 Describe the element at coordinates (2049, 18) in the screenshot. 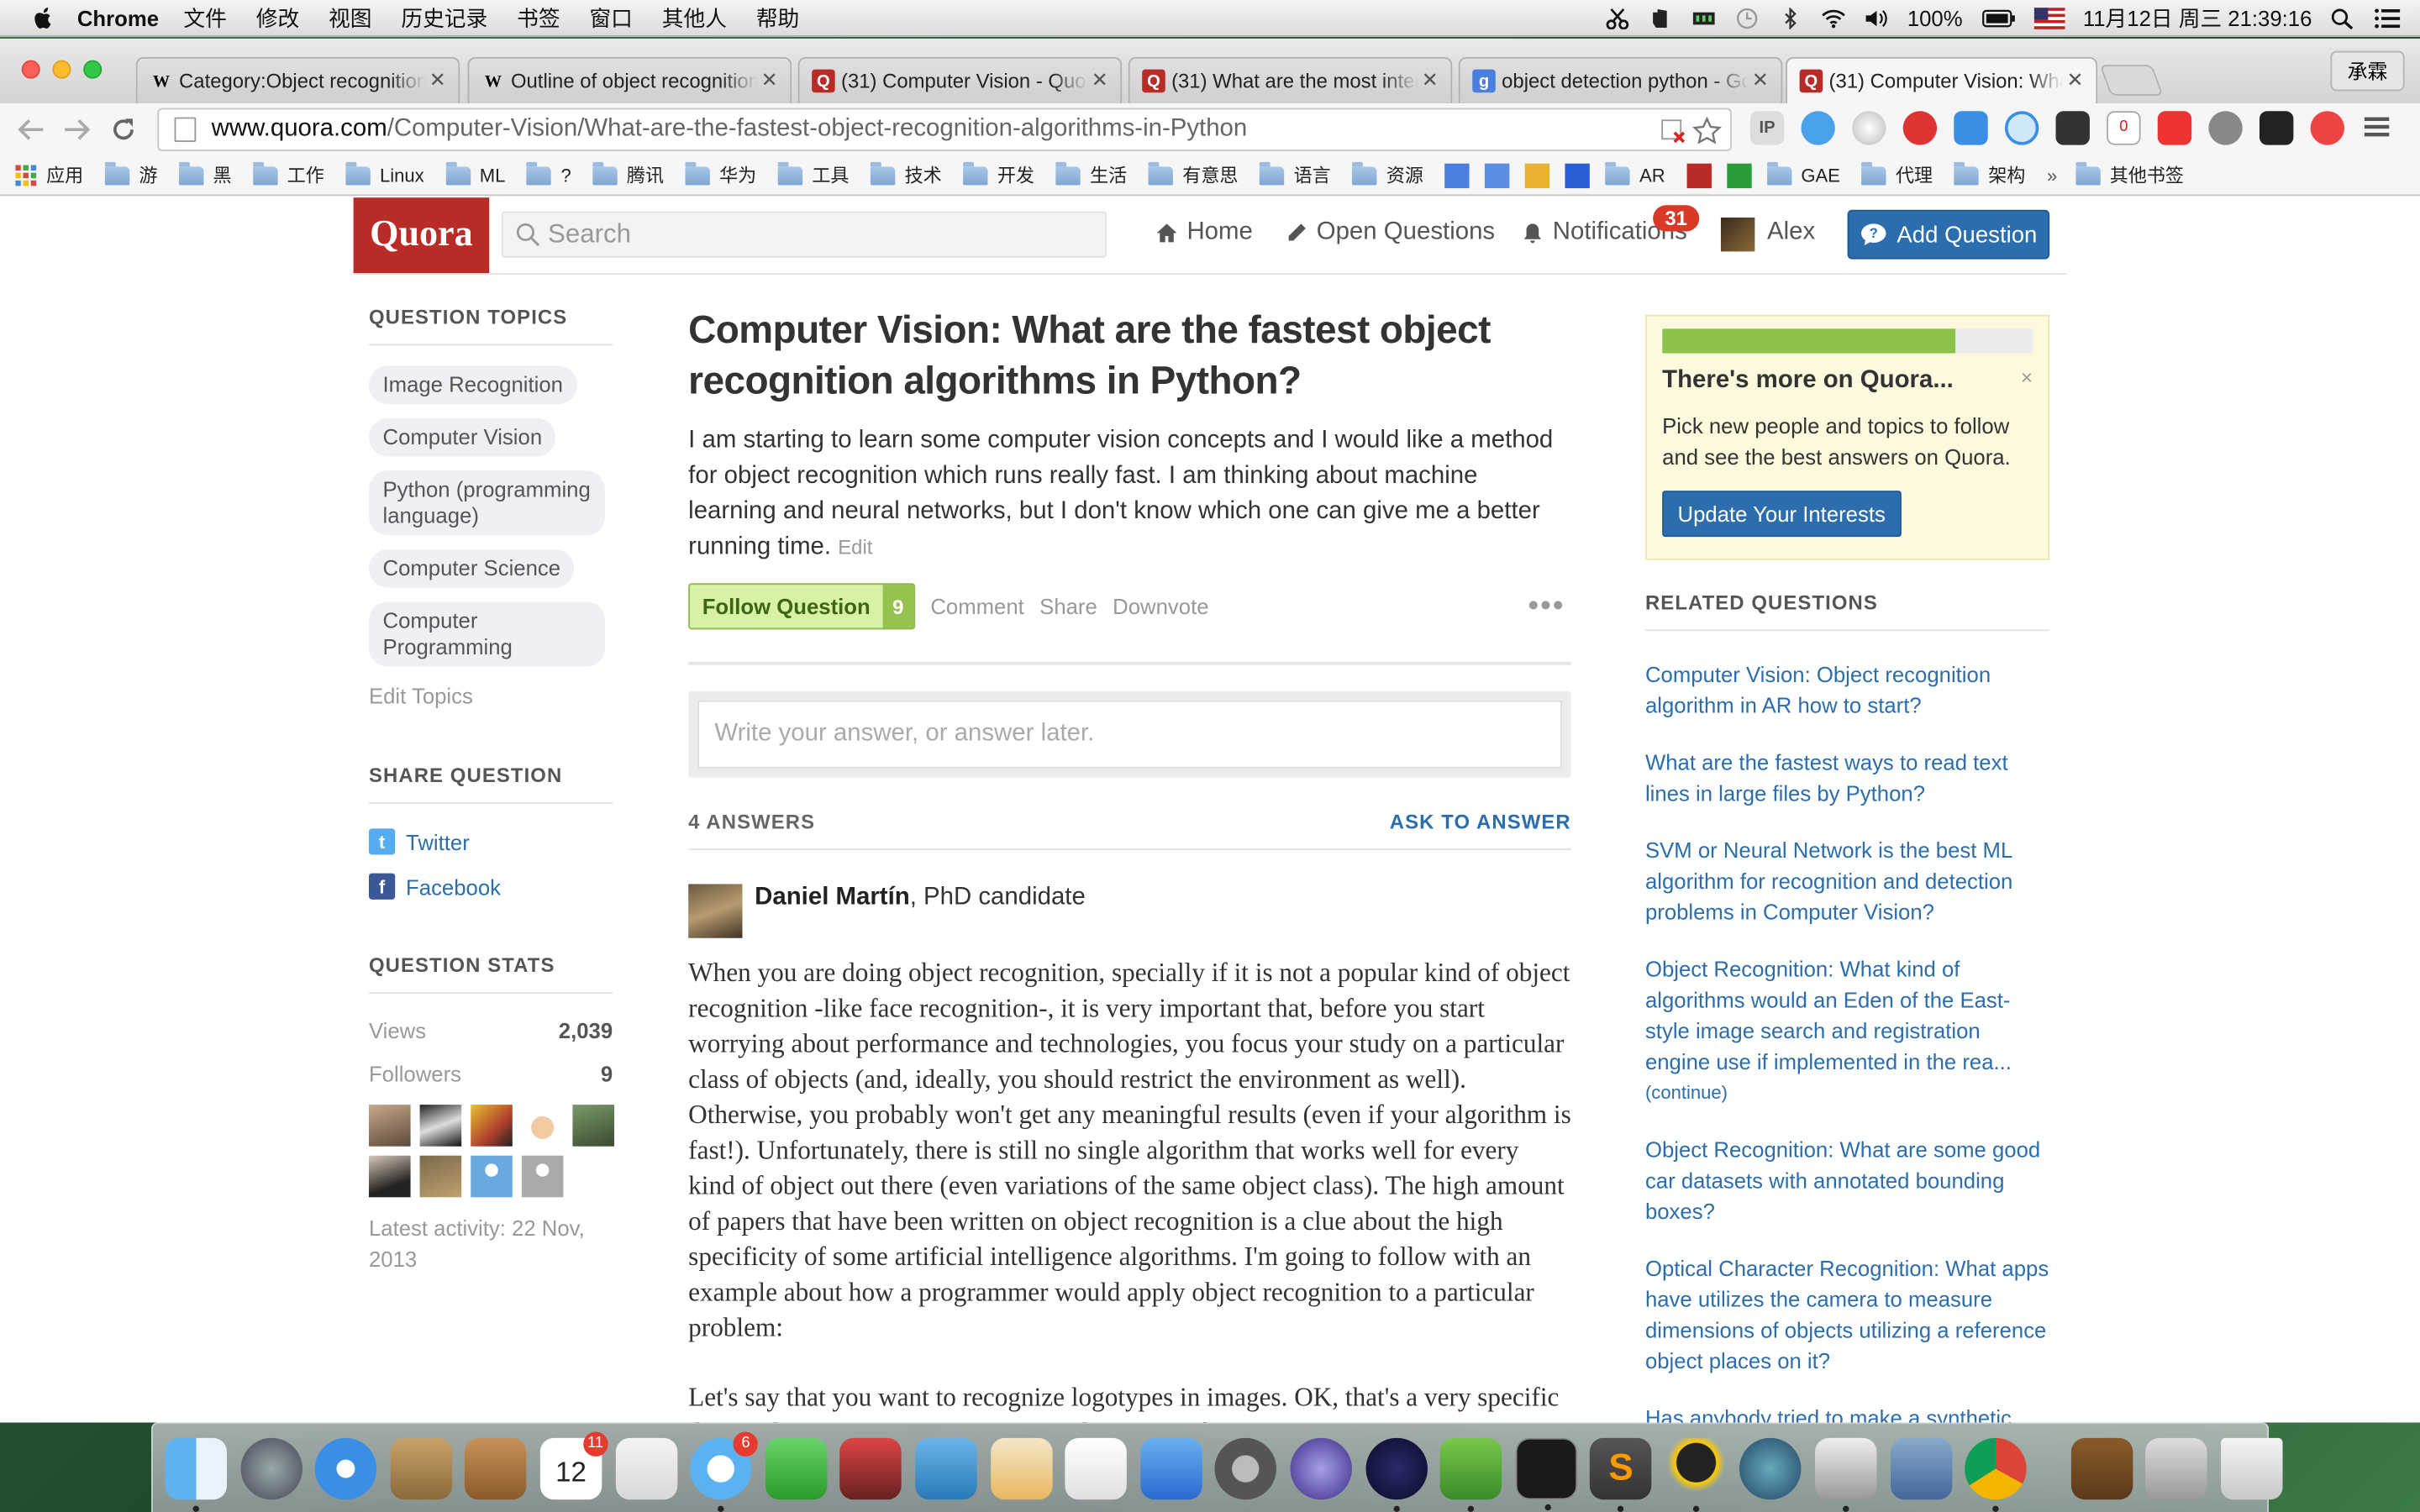

I see `us-flag-icon` at that location.